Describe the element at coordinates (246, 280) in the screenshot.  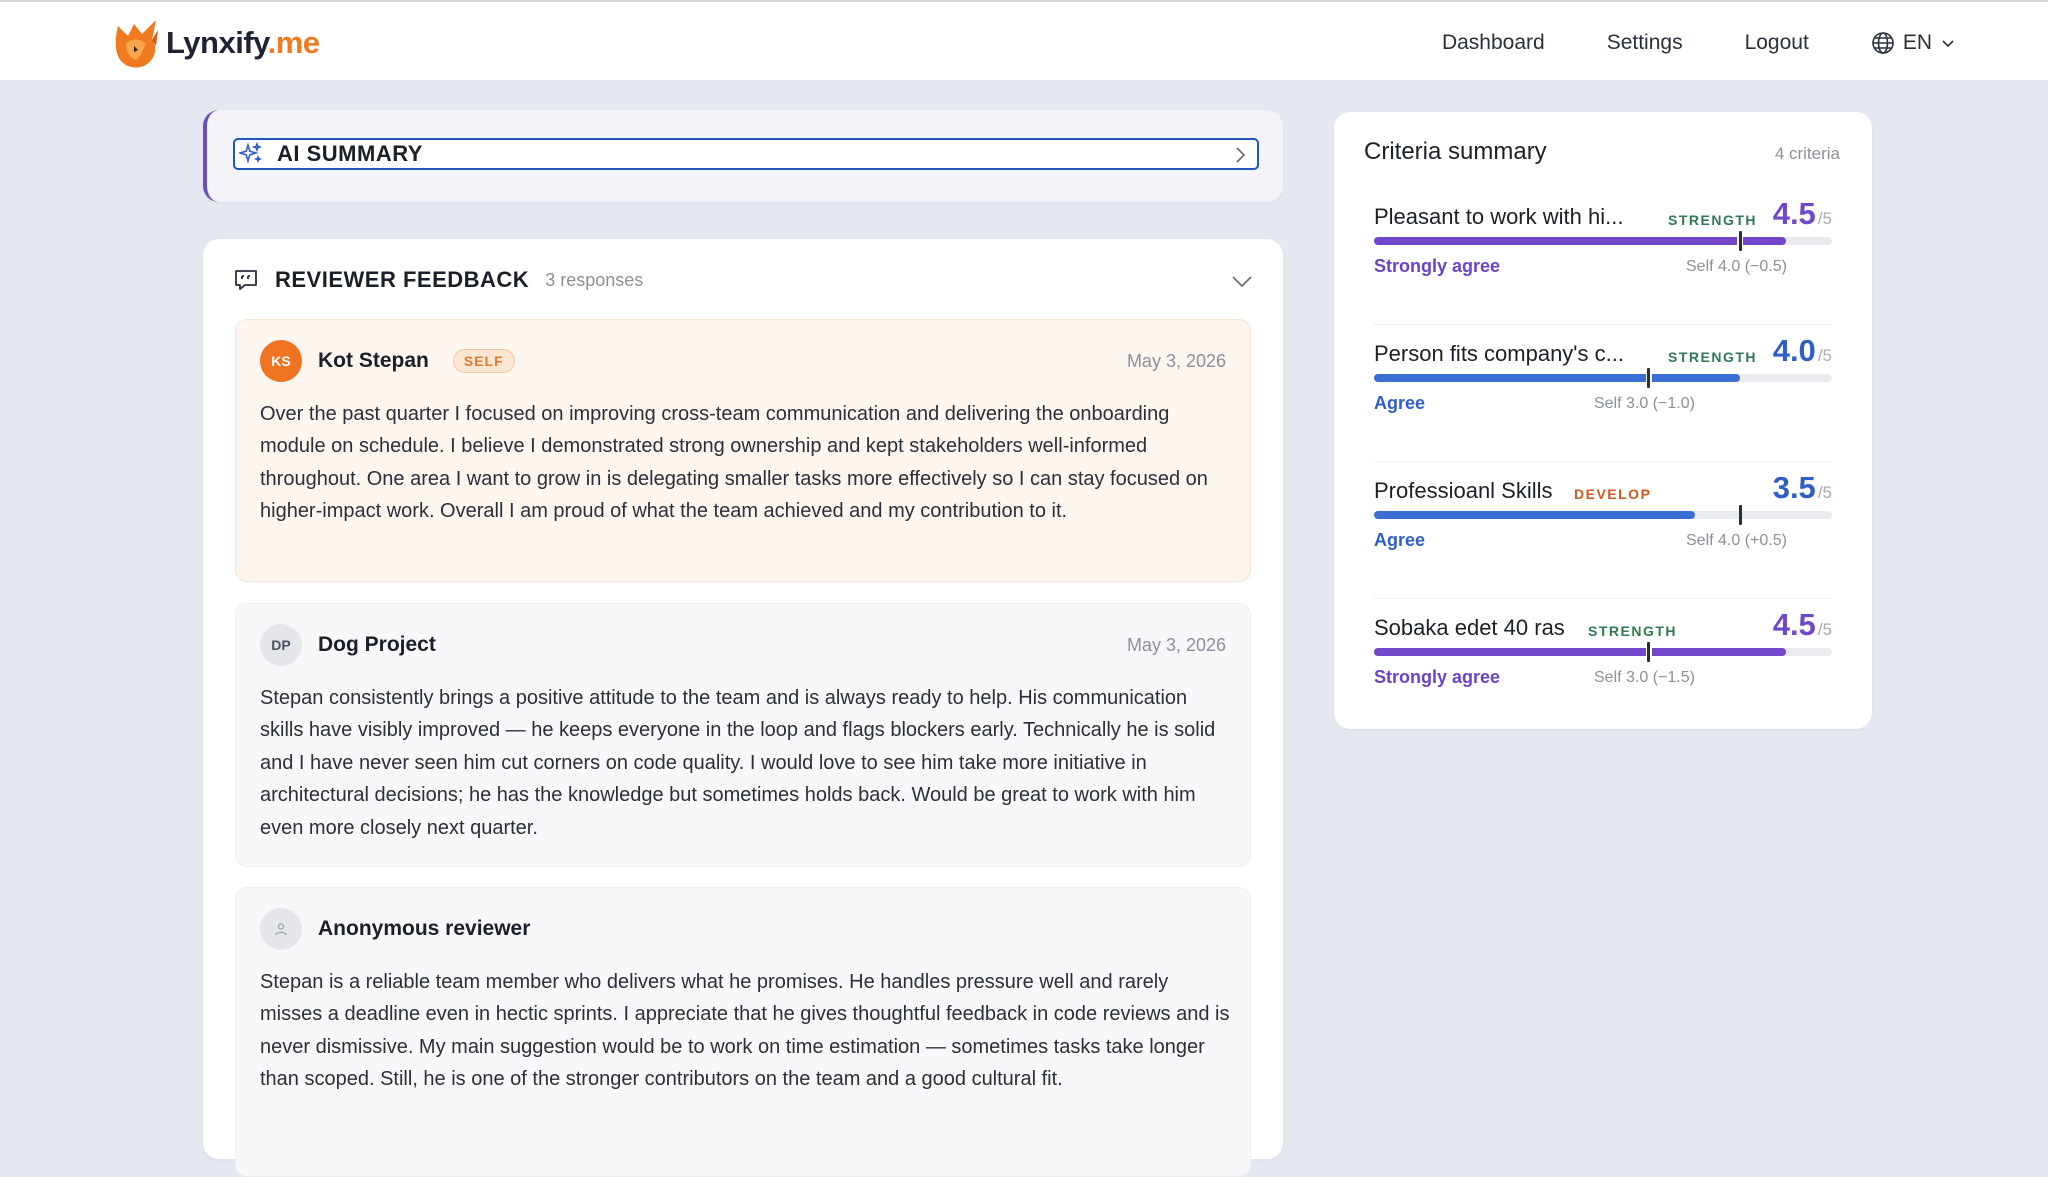
I see `comment-quote-icon` at that location.